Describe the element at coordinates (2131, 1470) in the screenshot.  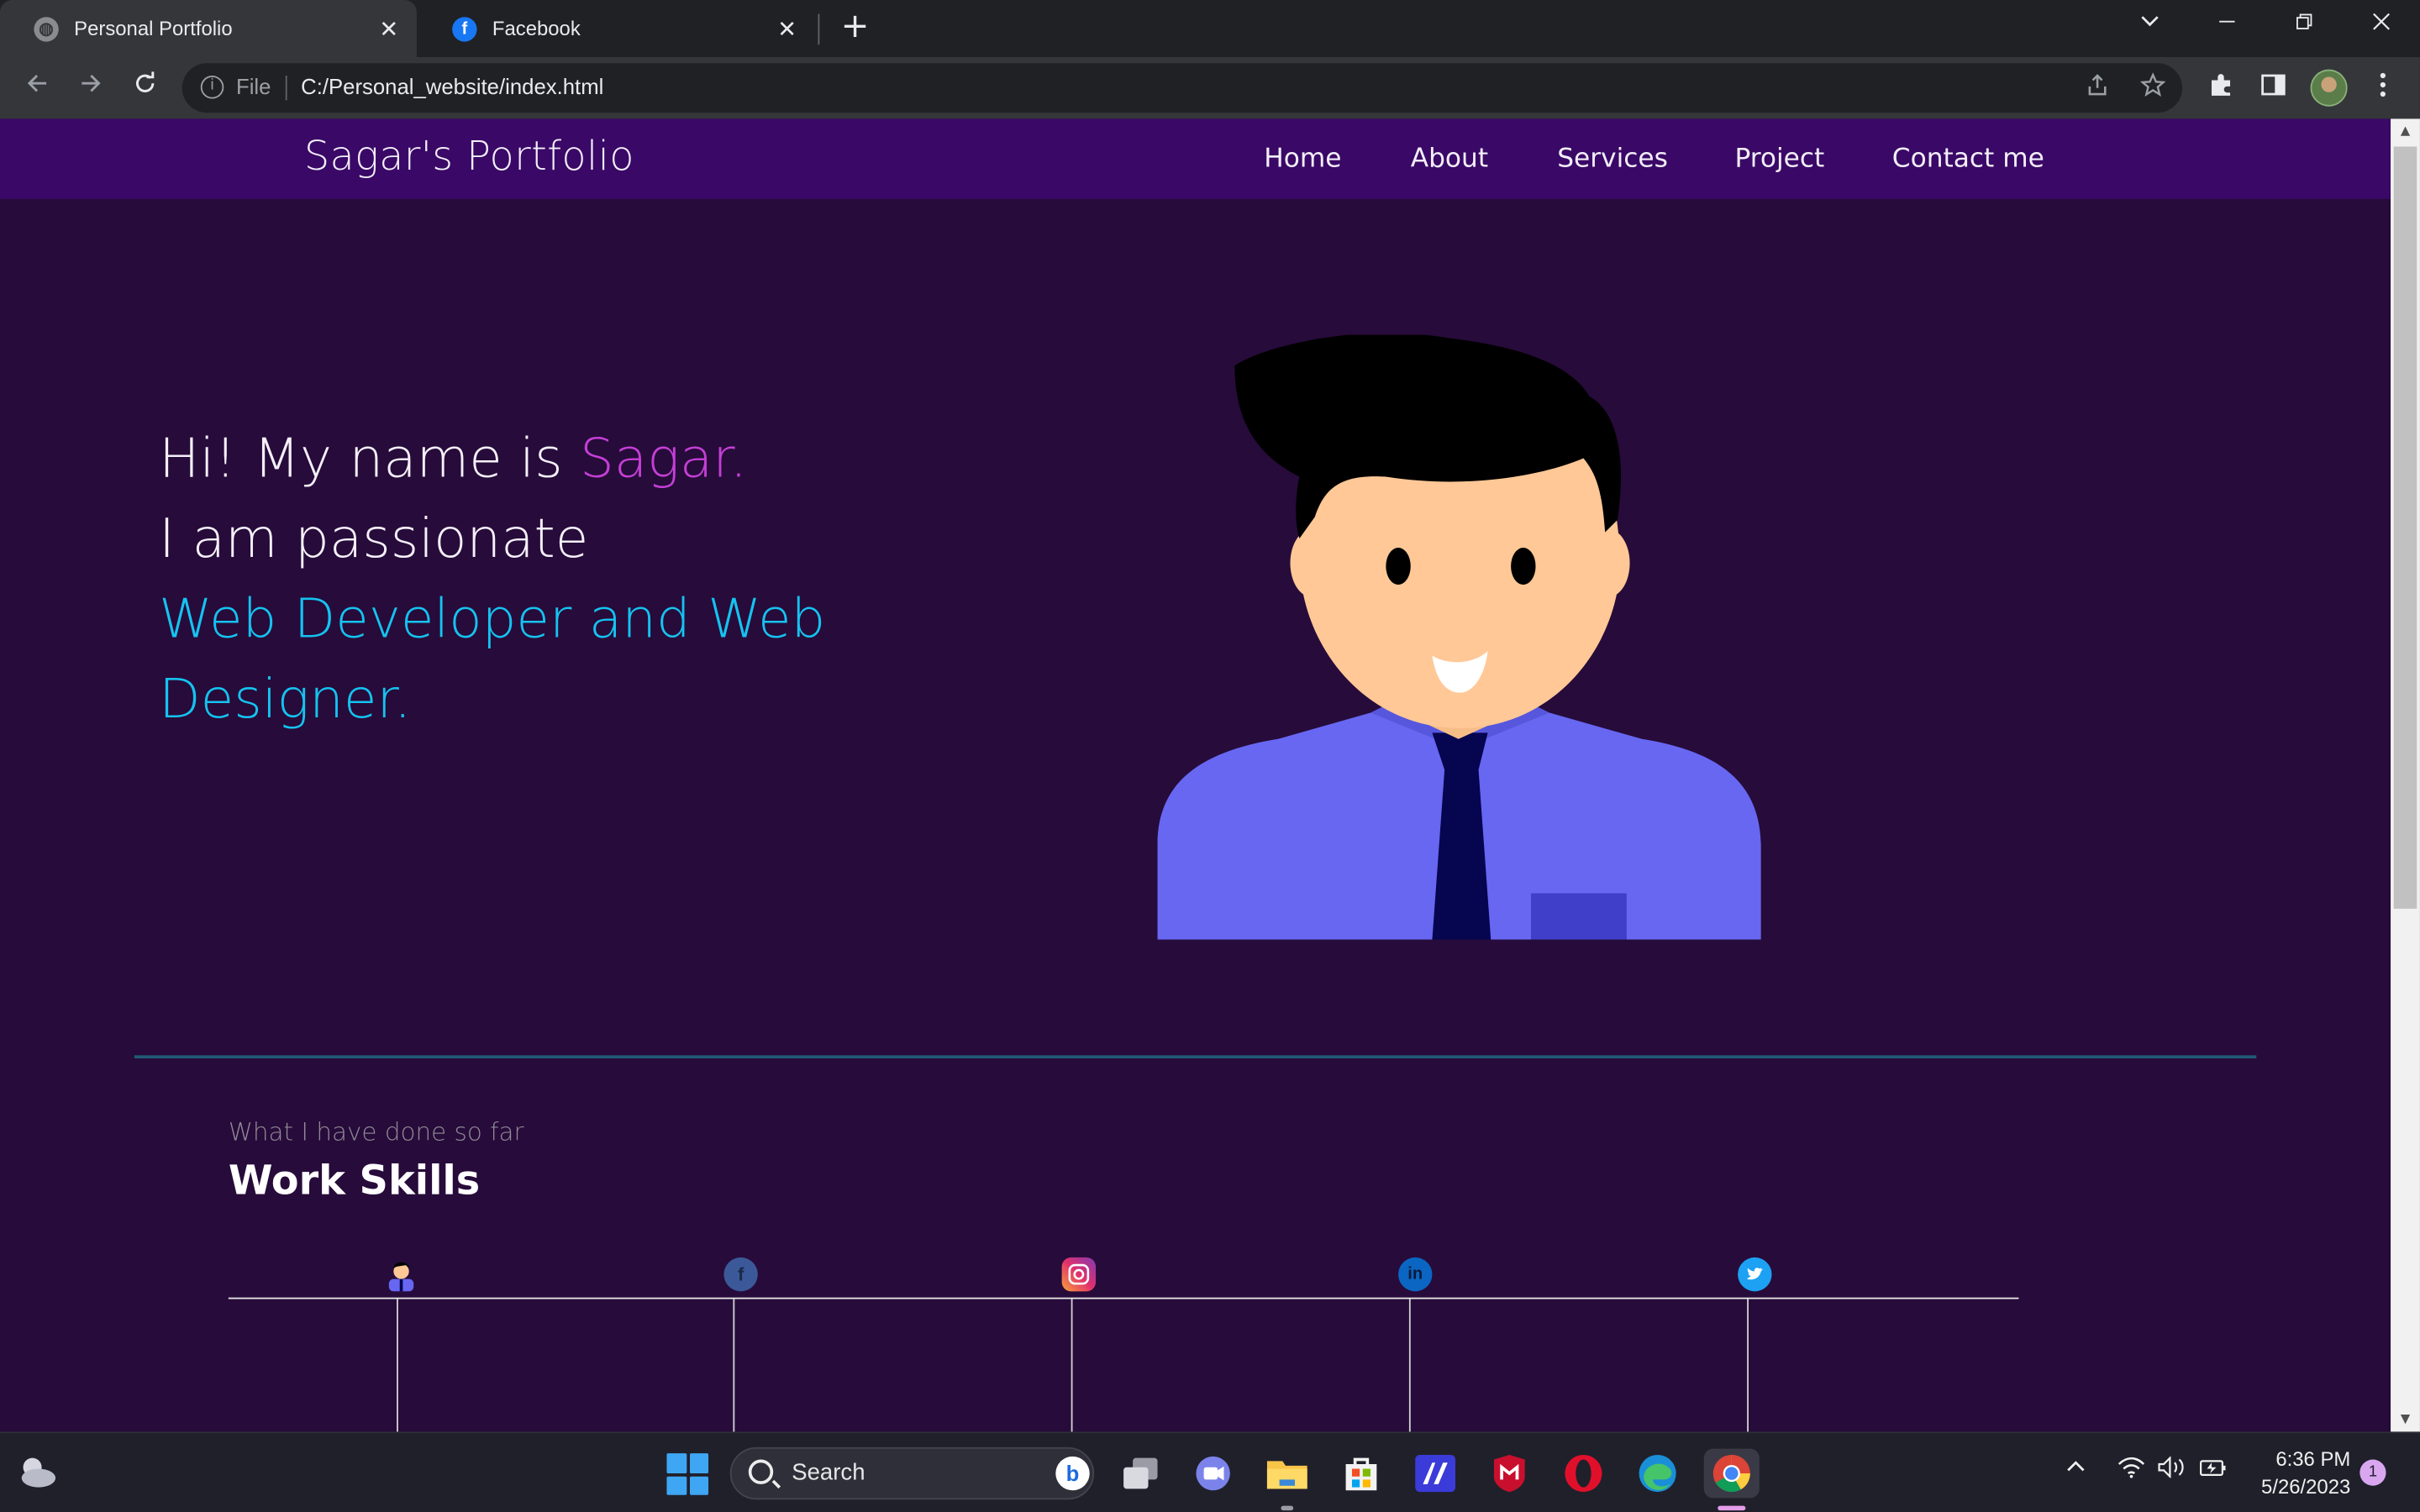
I see `wifi-icon` at that location.